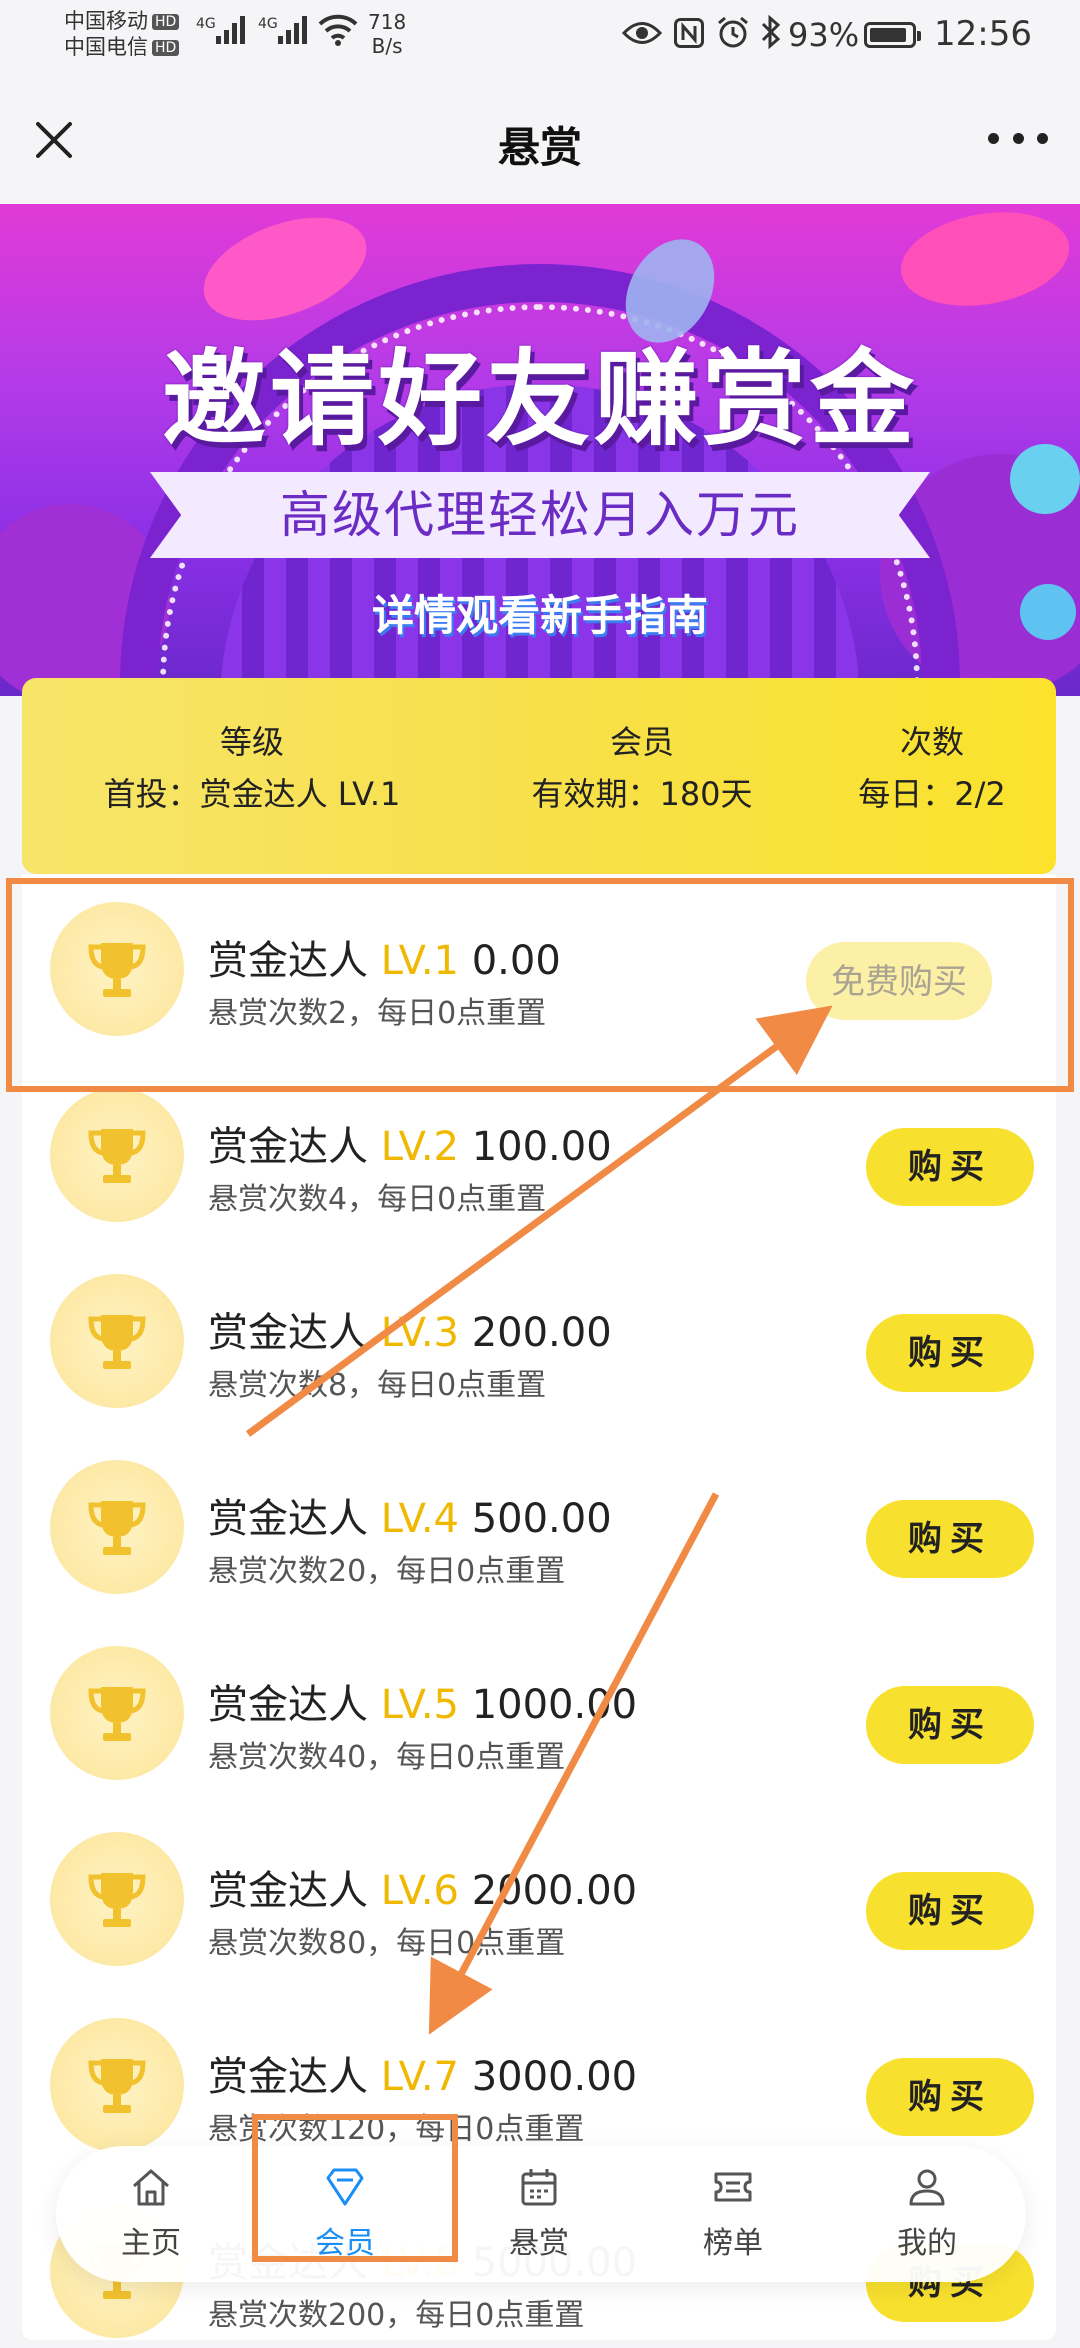 The width and height of the screenshot is (1080, 2348). I want to click on tab-profile: 我的, so click(927, 2213).